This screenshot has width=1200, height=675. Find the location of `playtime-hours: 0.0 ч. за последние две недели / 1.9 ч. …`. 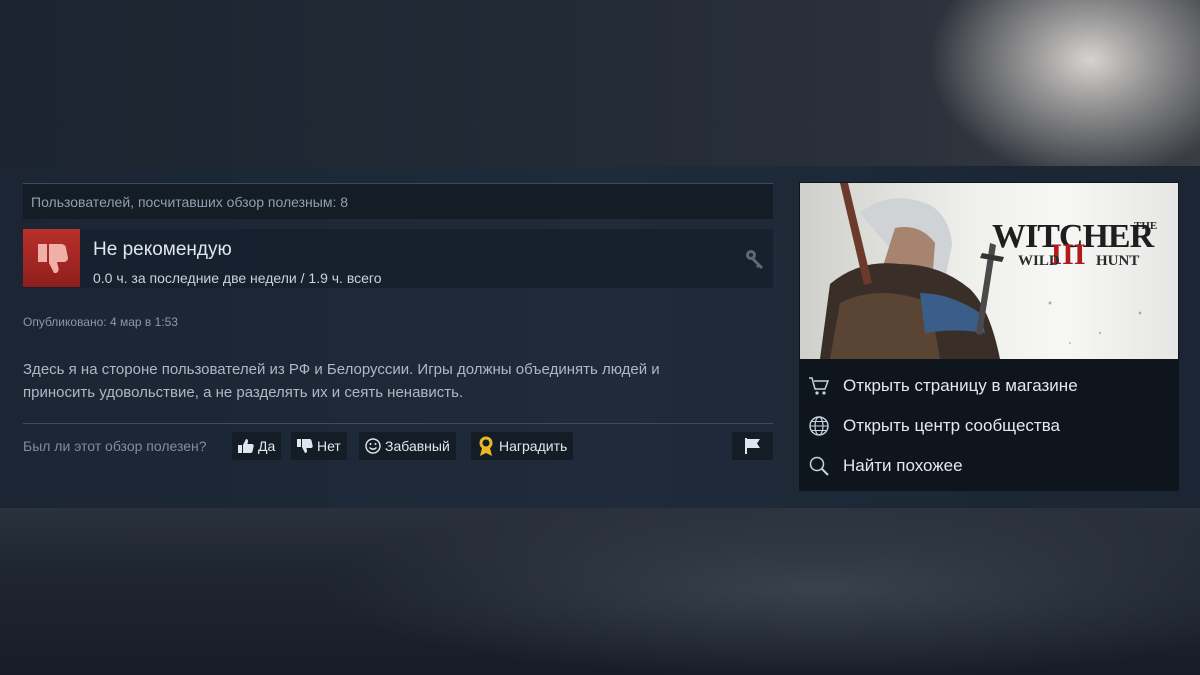

playtime-hours: 0.0 ч. за последние две недели / 1.9 ч. … is located at coordinates (237, 278).